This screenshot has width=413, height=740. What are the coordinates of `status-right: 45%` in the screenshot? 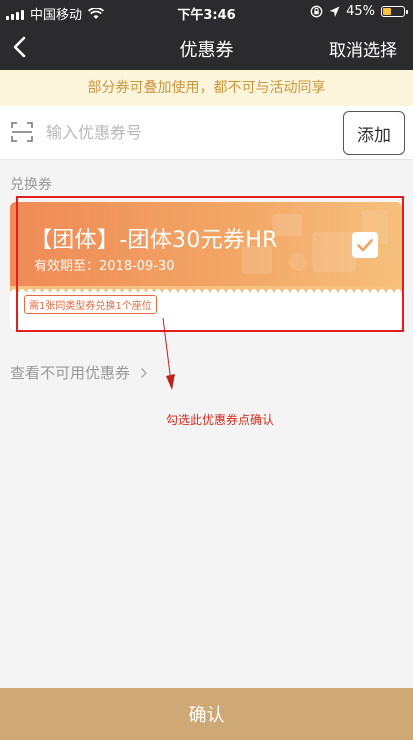 It's located at (359, 11).